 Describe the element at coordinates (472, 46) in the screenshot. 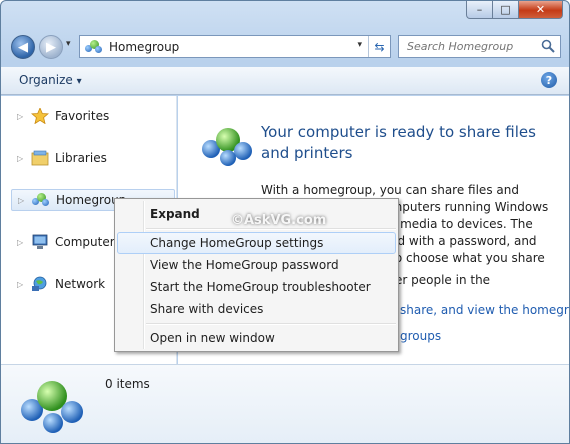

I see `search-input` at that location.